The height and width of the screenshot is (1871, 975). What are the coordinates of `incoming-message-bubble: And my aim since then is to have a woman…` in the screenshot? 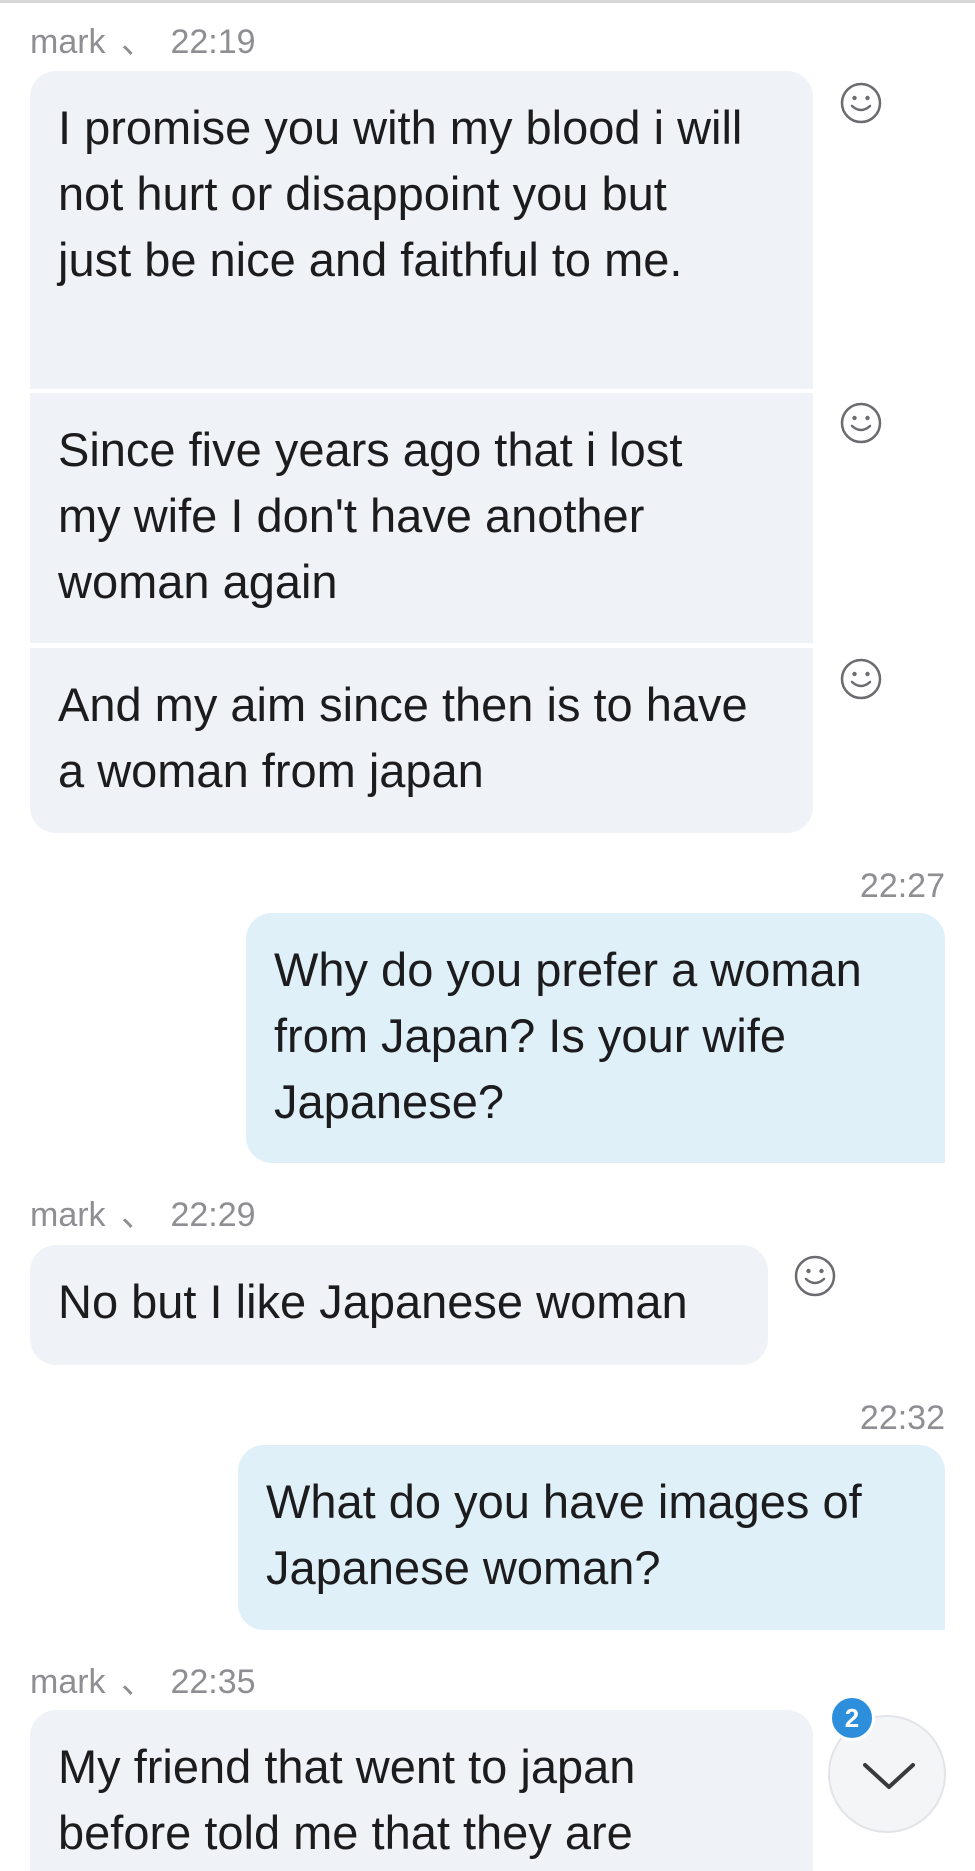 It's located at (421, 740).